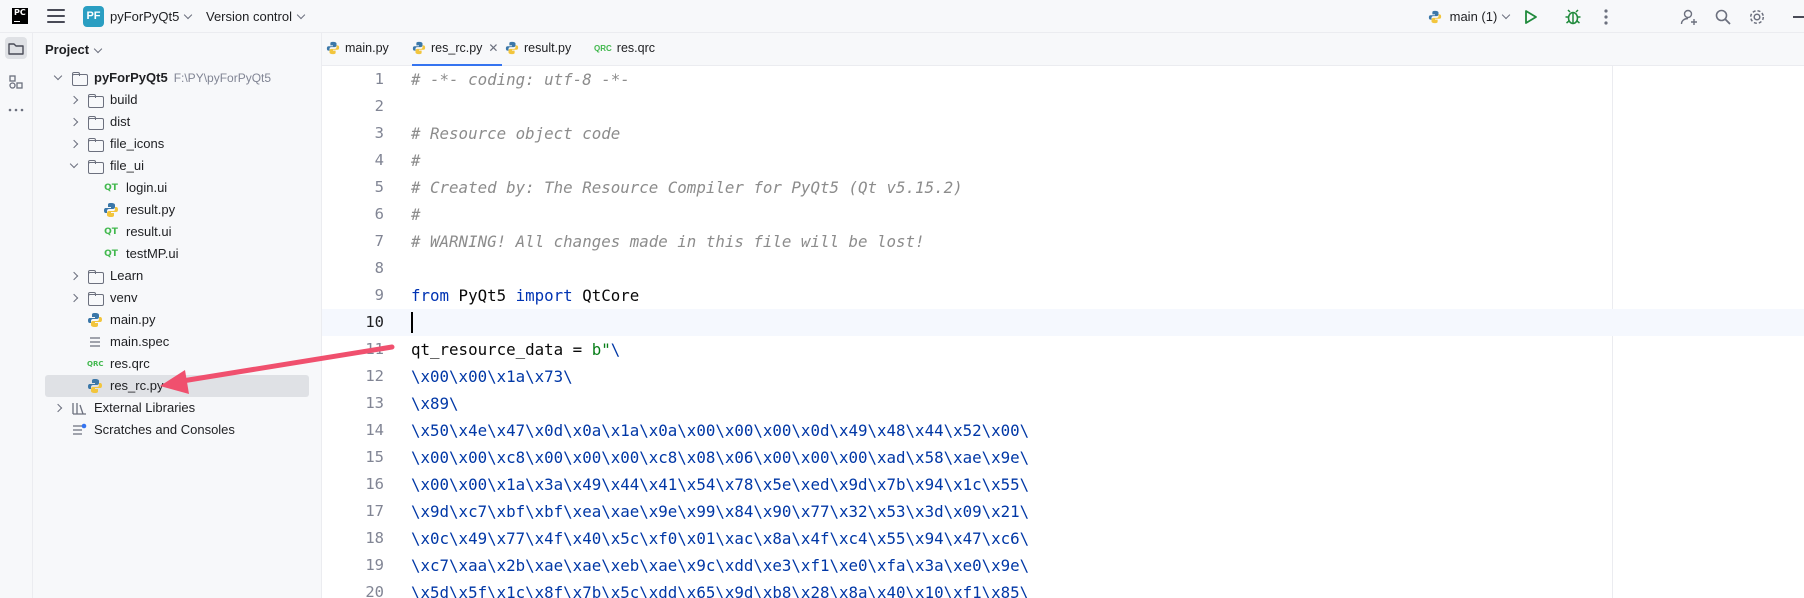 This screenshot has height=598, width=1804. Describe the element at coordinates (80, 429) in the screenshot. I see `scratches-icon` at that location.